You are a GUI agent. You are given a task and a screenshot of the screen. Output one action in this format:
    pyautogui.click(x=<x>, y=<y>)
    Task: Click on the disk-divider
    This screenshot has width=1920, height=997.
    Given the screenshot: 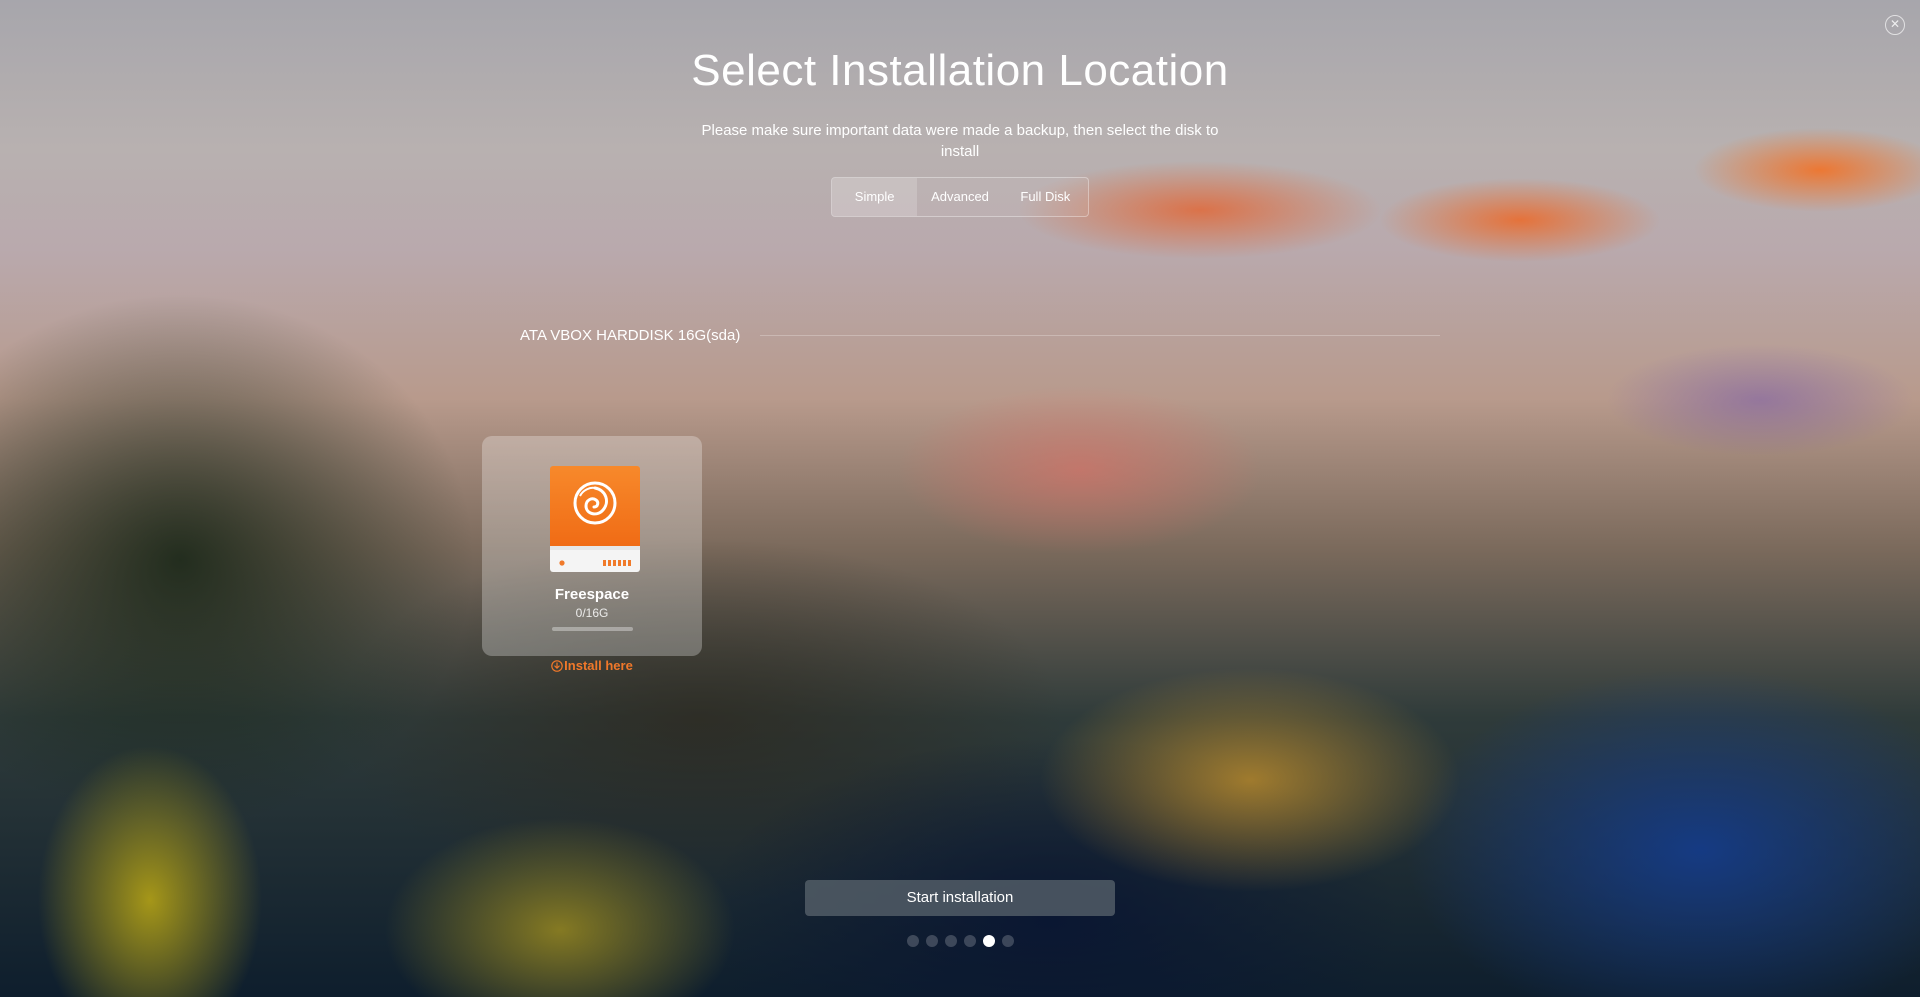 What is the action you would take?
    pyautogui.click(x=1100, y=335)
    